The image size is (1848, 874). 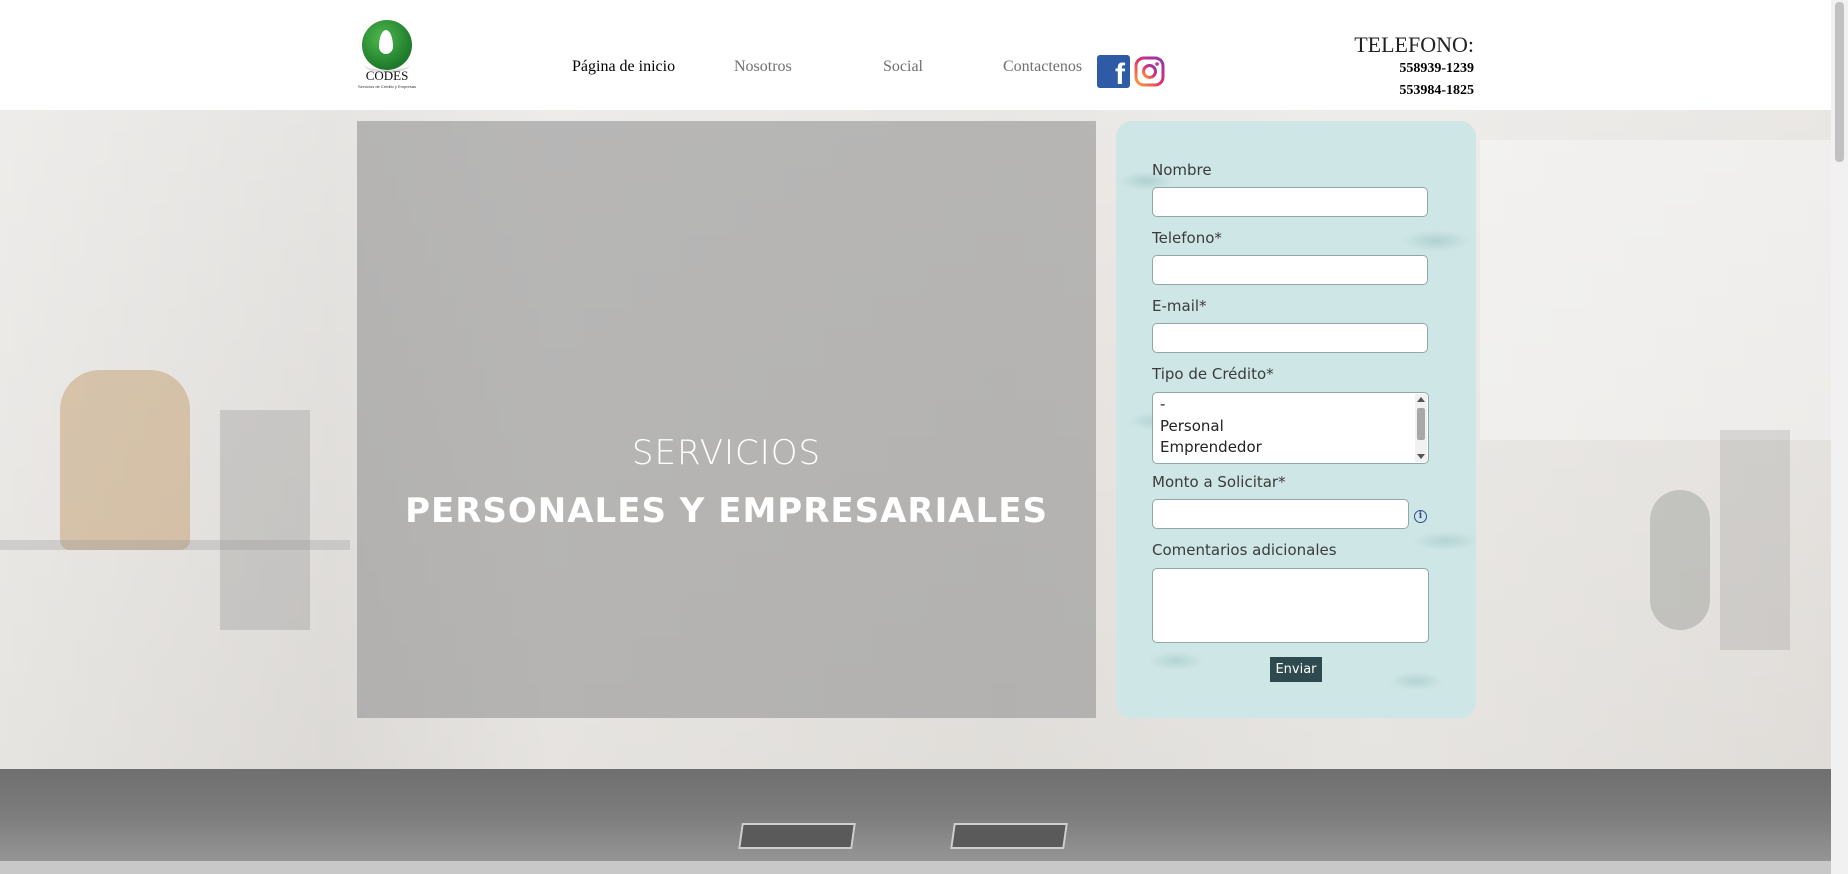 I want to click on phone-number-1: 558939-1239, so click(x=1436, y=68).